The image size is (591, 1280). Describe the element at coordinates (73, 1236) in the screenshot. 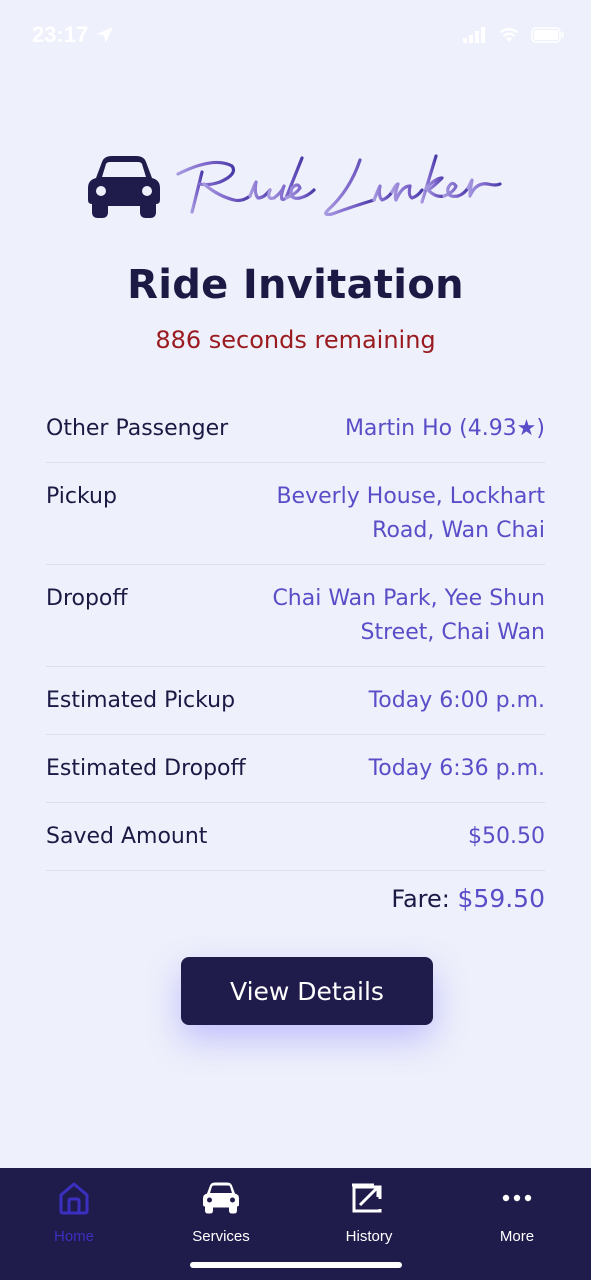

I see `tab-label: Home` at that location.